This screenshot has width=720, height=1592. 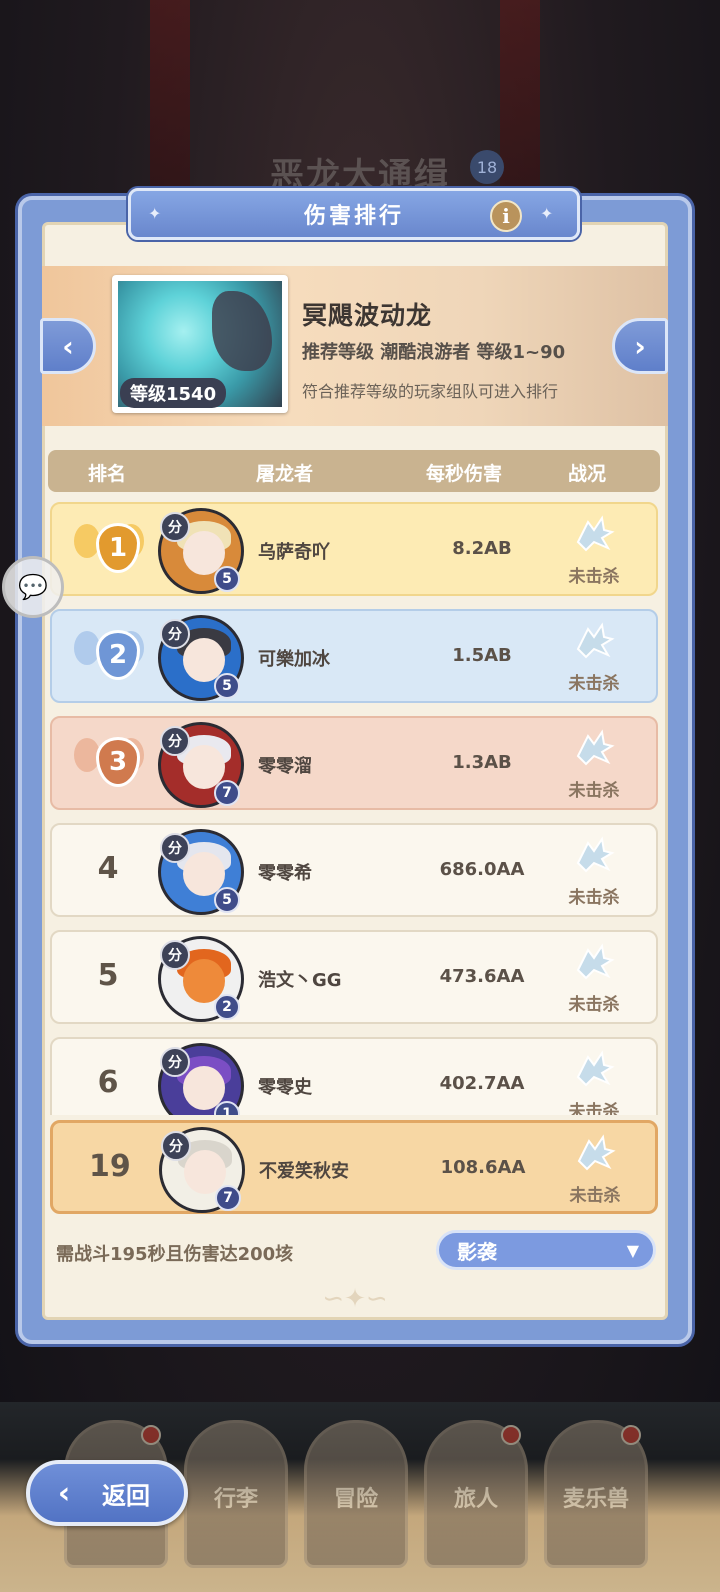 I want to click on chevron-right-icon: ›, so click(x=640, y=346).